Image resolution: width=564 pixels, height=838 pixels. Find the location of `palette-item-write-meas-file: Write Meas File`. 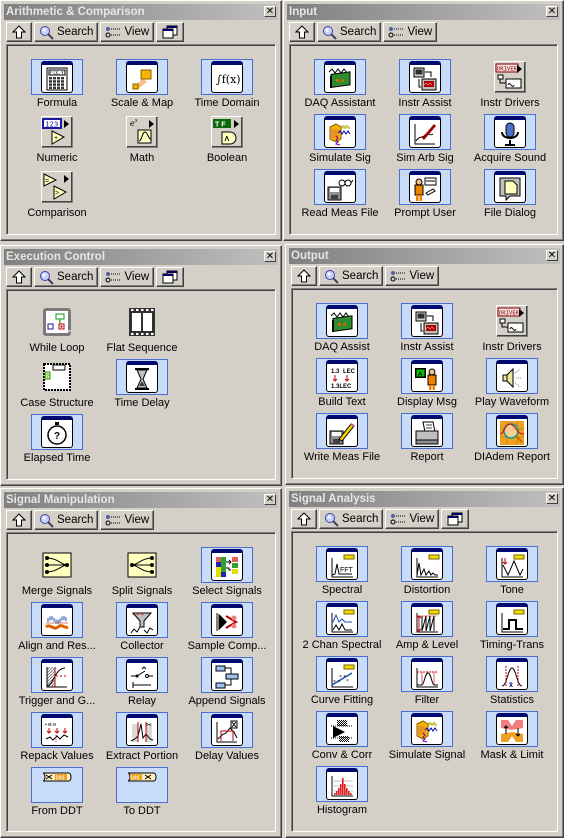

palette-item-write-meas-file: Write Meas File is located at coordinates (342, 440).